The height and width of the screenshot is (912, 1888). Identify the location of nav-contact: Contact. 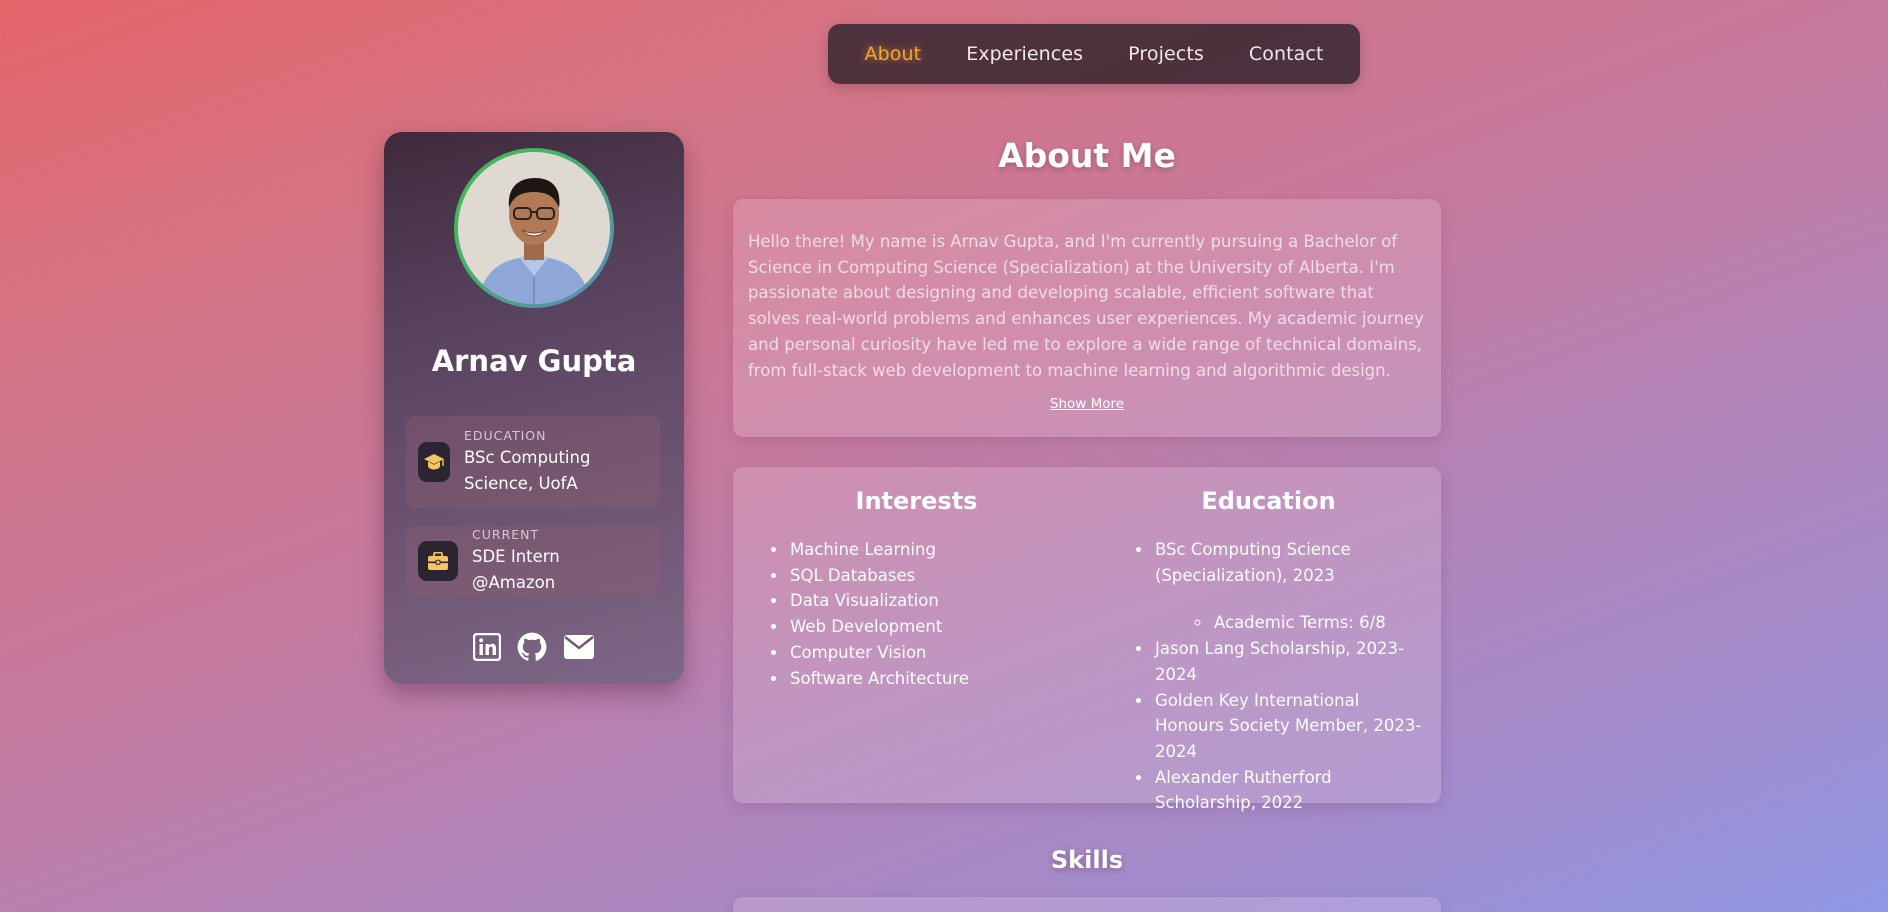
(1286, 54).